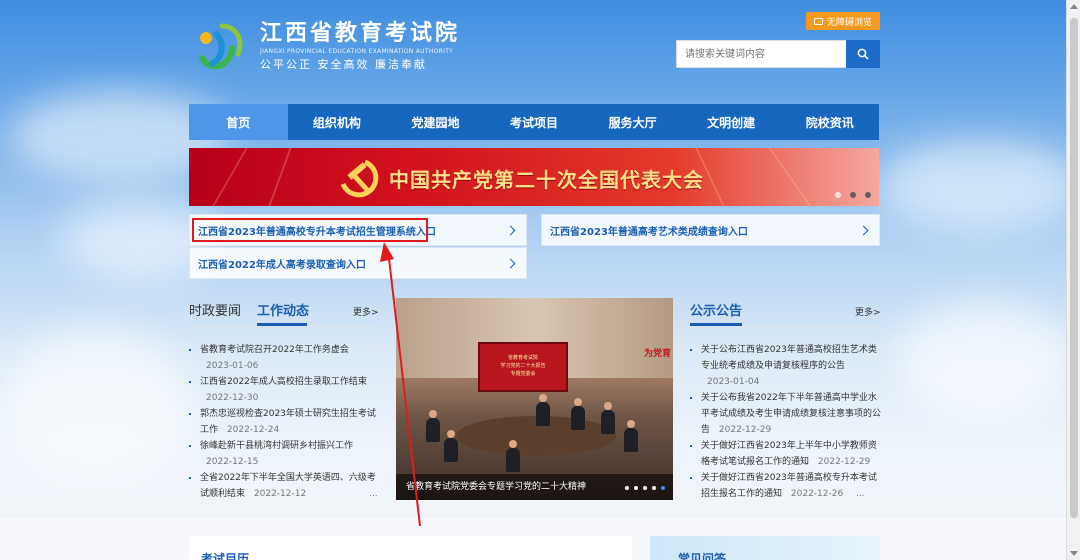  I want to click on list-item: 省教育考试院召开2022年工作务虚会 2023-01-06, so click(284, 358).